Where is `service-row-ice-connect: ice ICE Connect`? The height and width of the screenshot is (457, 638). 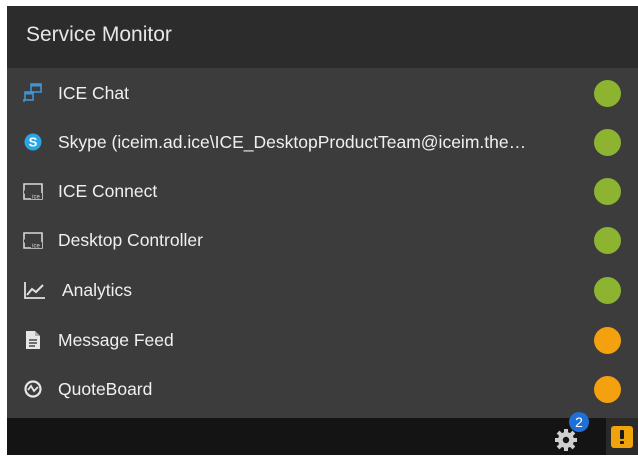
service-row-ice-connect: ice ICE Connect is located at coordinates (322, 191).